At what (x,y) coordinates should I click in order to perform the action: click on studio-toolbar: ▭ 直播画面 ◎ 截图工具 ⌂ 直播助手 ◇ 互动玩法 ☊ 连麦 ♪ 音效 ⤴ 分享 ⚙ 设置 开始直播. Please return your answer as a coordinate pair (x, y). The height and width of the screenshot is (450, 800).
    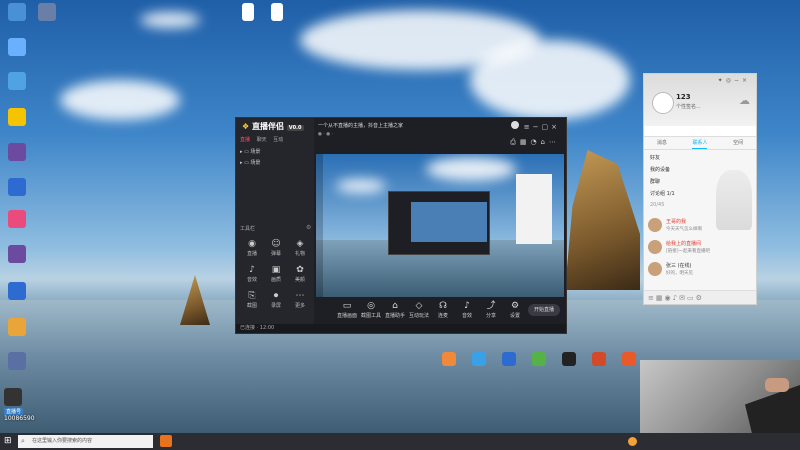
    Looking at the image, I should click on (440, 311).